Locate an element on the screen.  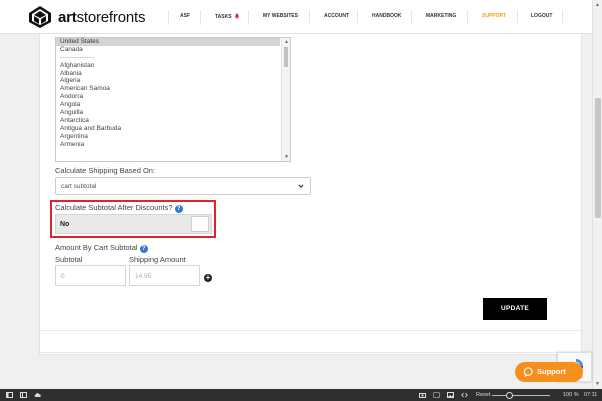
amount-by-cart-label: Amount By Cart Subtotal? is located at coordinates (101, 248).